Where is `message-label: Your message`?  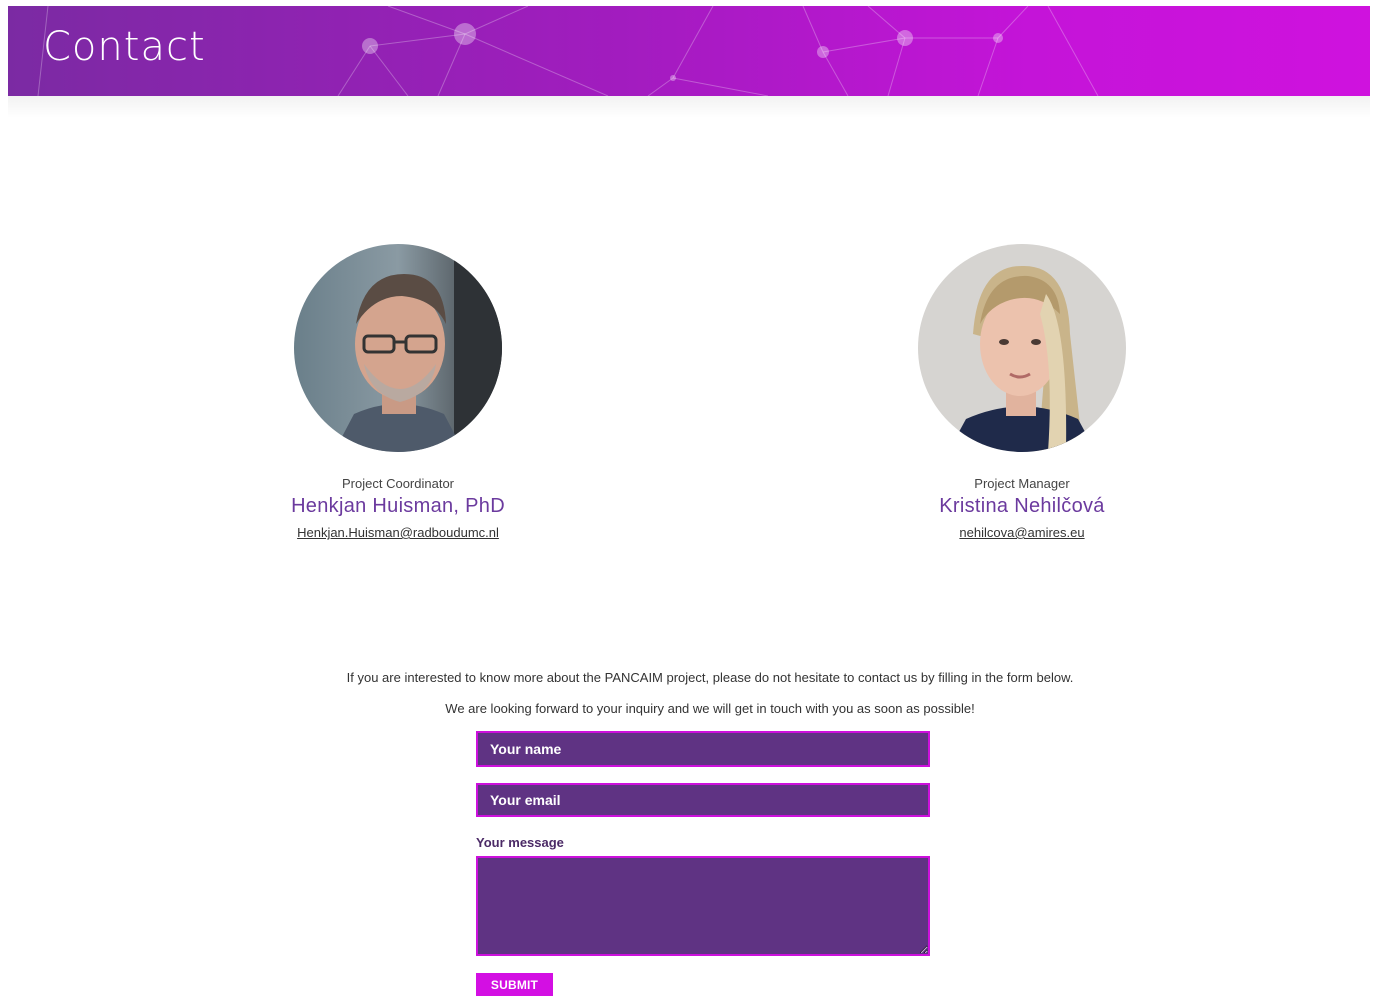
message-label: Your message is located at coordinates (520, 842).